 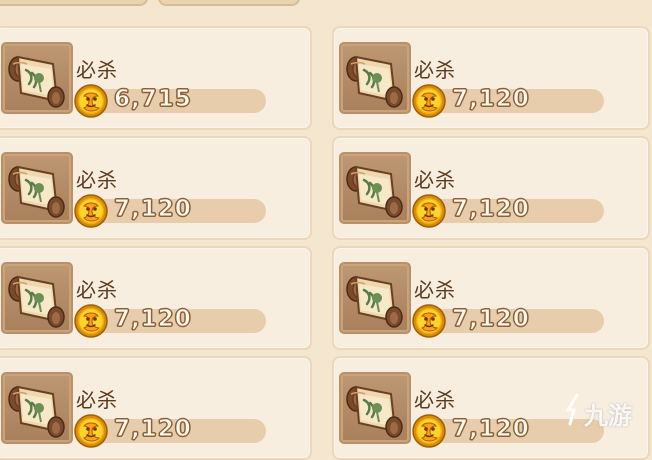 I want to click on watermark: 九游, so click(x=606, y=410).